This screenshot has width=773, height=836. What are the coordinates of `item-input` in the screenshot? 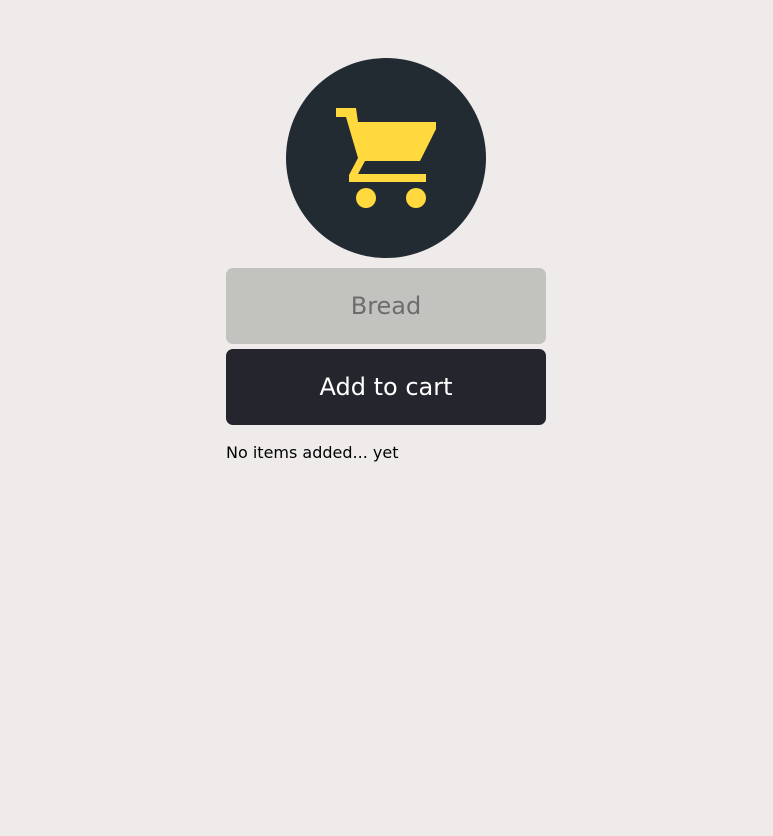 It's located at (386, 306).